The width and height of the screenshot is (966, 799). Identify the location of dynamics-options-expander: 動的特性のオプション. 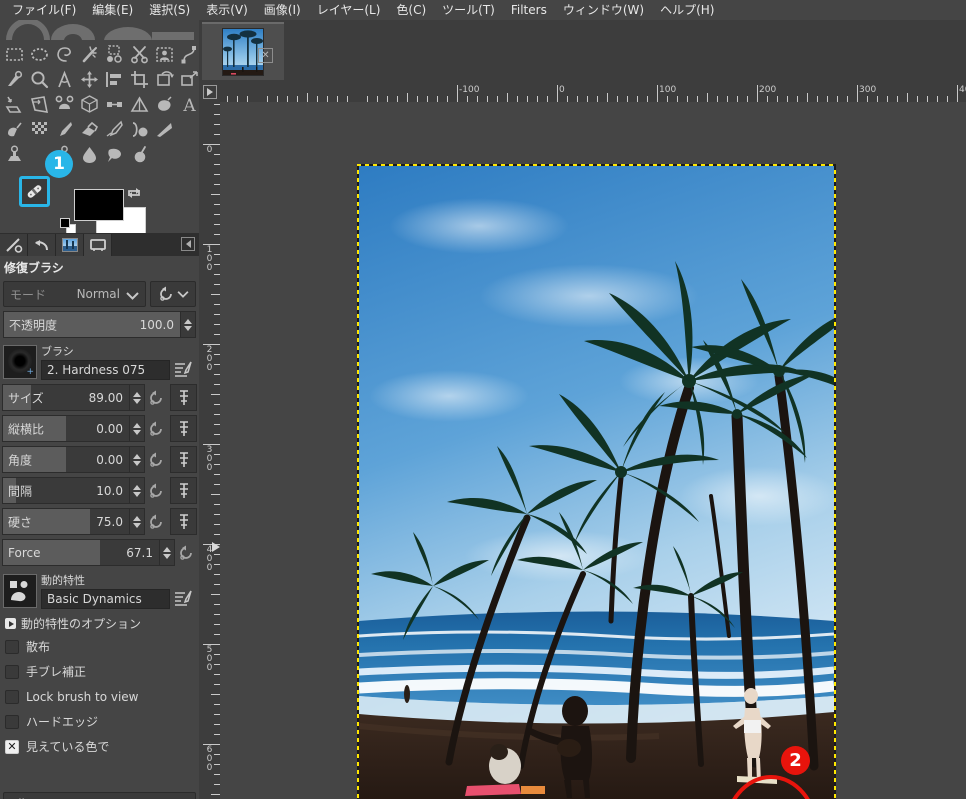
(99, 621).